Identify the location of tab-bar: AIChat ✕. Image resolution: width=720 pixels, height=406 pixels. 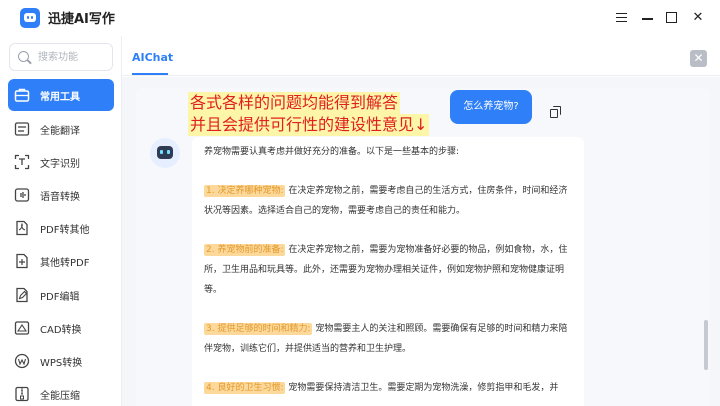
(421, 56).